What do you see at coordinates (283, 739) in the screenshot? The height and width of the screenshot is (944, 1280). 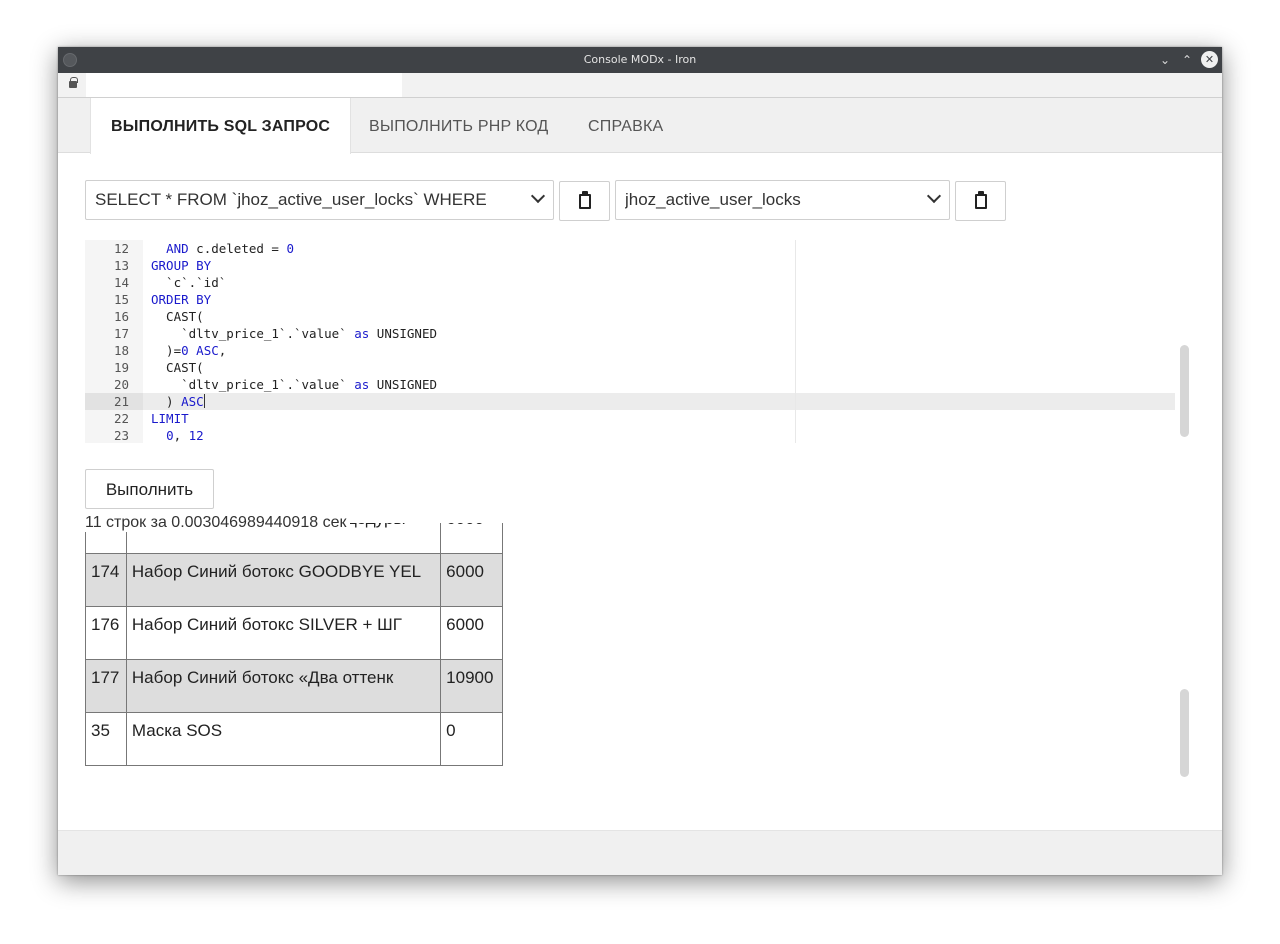 I see `cell-name: Маска SOS` at bounding box center [283, 739].